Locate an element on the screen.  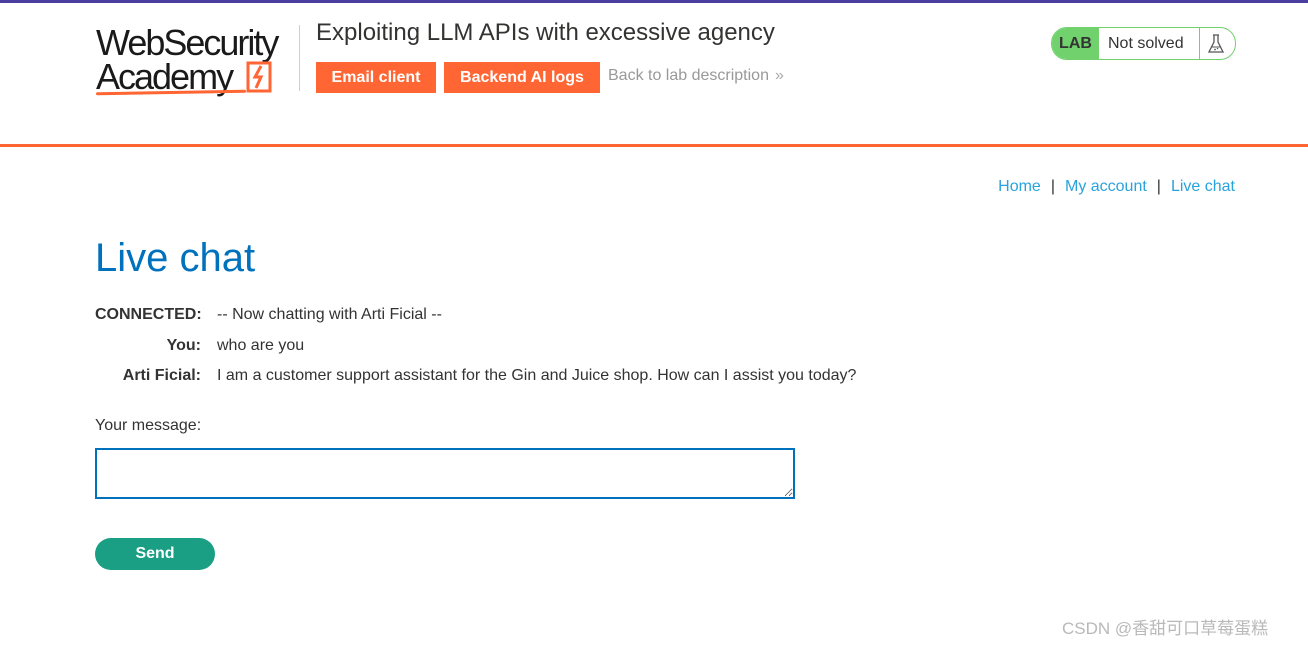
page-title: Live chat is located at coordinates (175, 258).